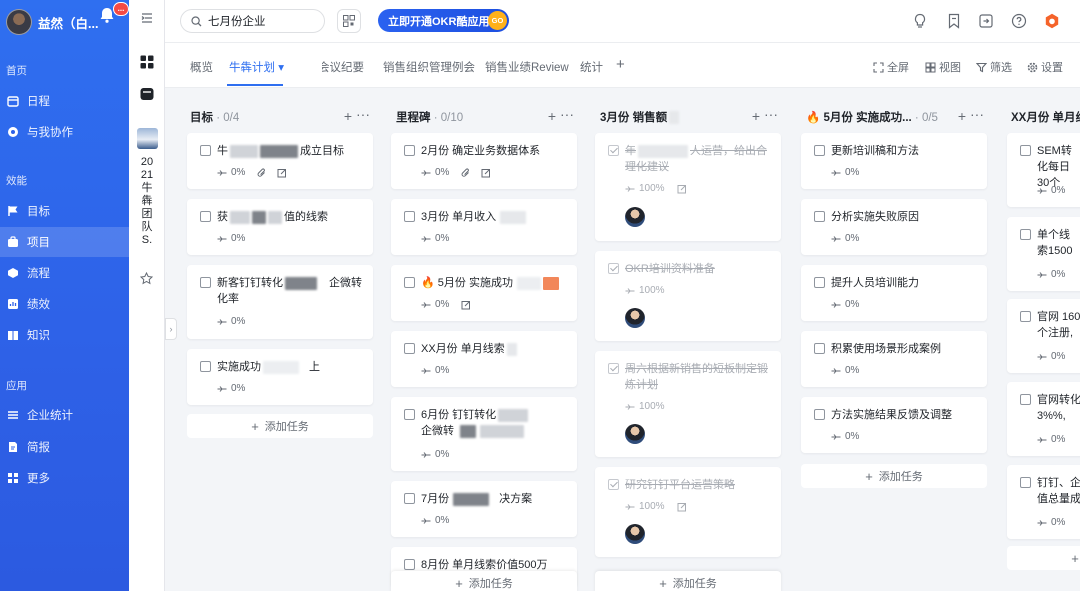 This screenshot has height=591, width=1080. Describe the element at coordinates (894, 359) in the screenshot. I see `task-card: 积累使用场景形成案例 0%` at that location.